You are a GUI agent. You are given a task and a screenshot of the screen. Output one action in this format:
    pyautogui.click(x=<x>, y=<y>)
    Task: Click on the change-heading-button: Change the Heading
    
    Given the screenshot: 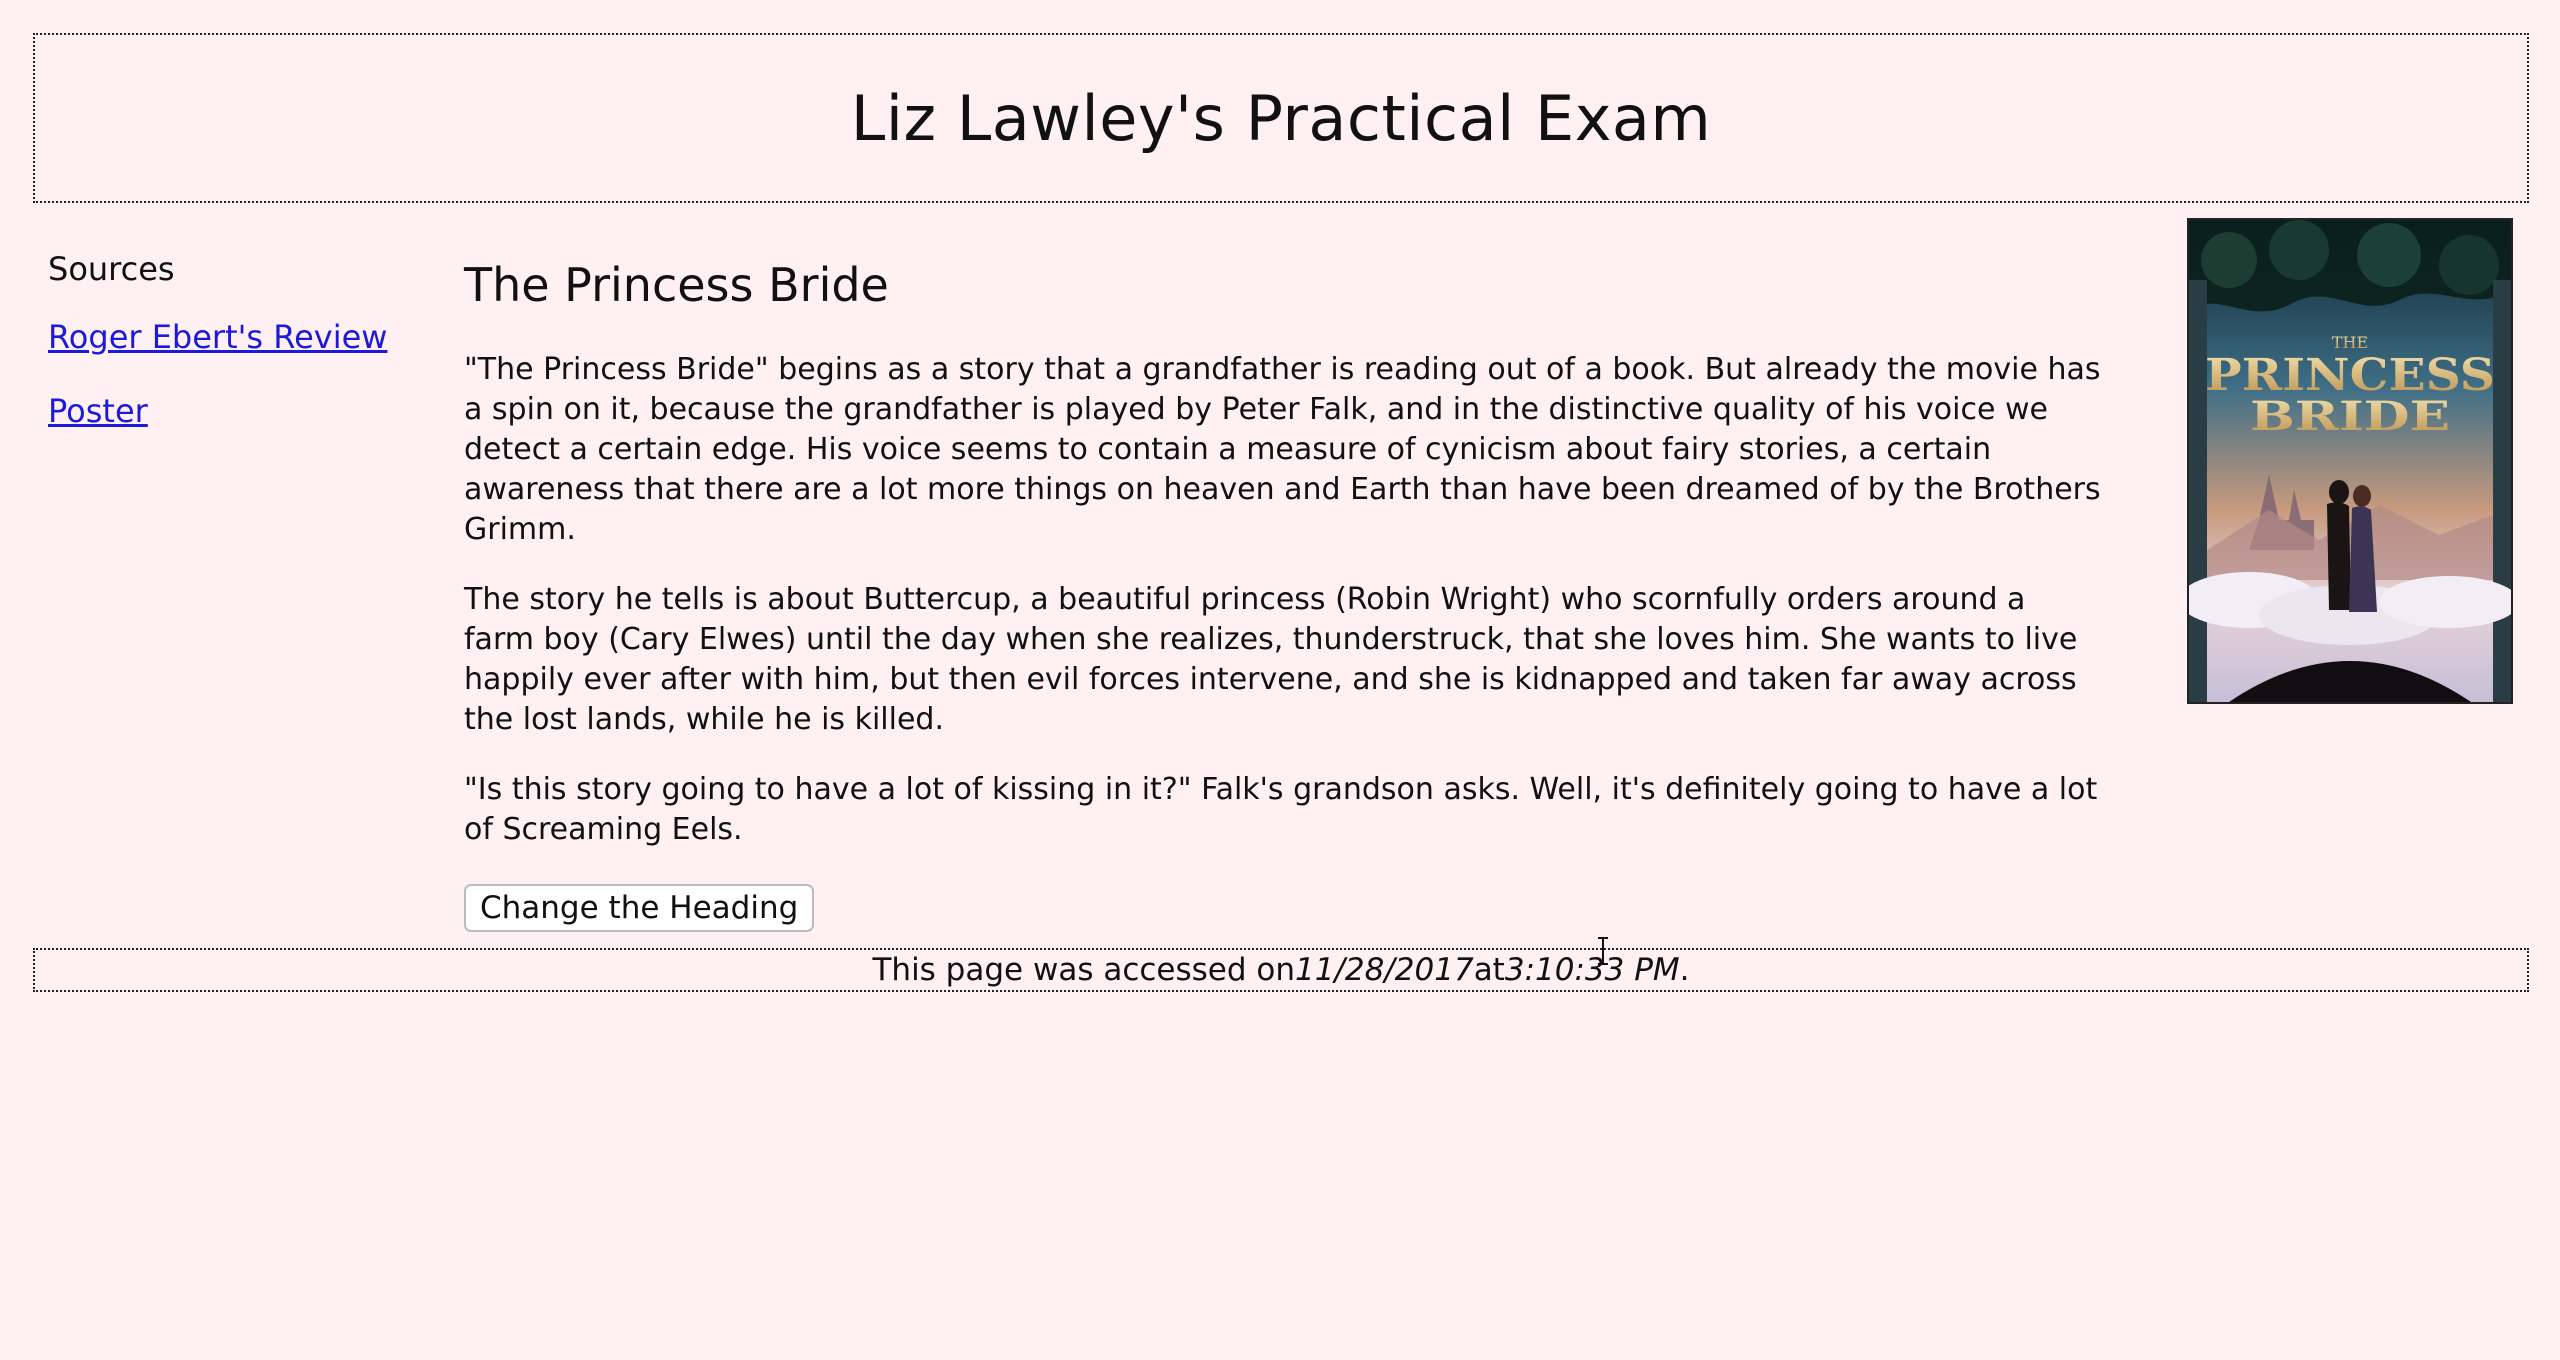 What is the action you would take?
    pyautogui.click(x=639, y=908)
    